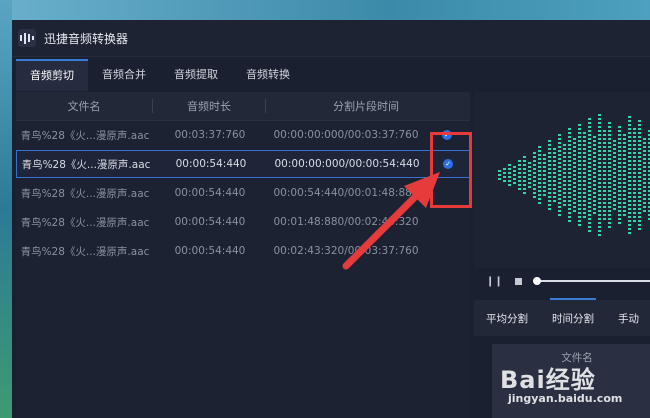  Describe the element at coordinates (52, 75) in the screenshot. I see `tab-audio-cut: 音频剪切` at that location.